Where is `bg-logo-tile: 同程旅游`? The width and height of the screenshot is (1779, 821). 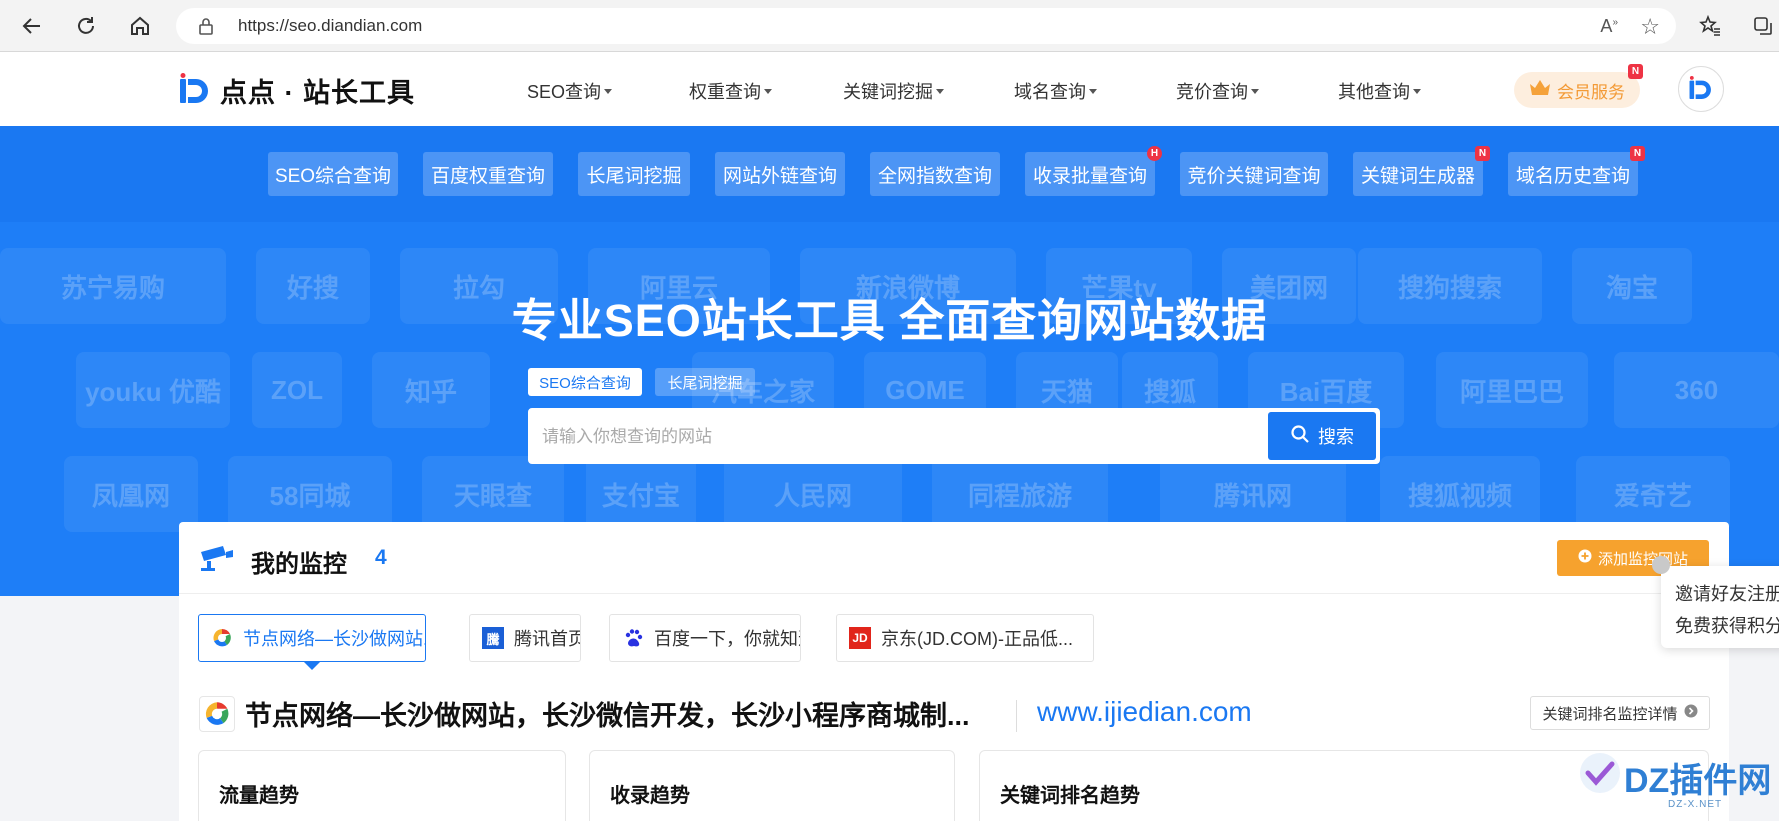 bg-logo-tile: 同程旅游 is located at coordinates (1020, 494).